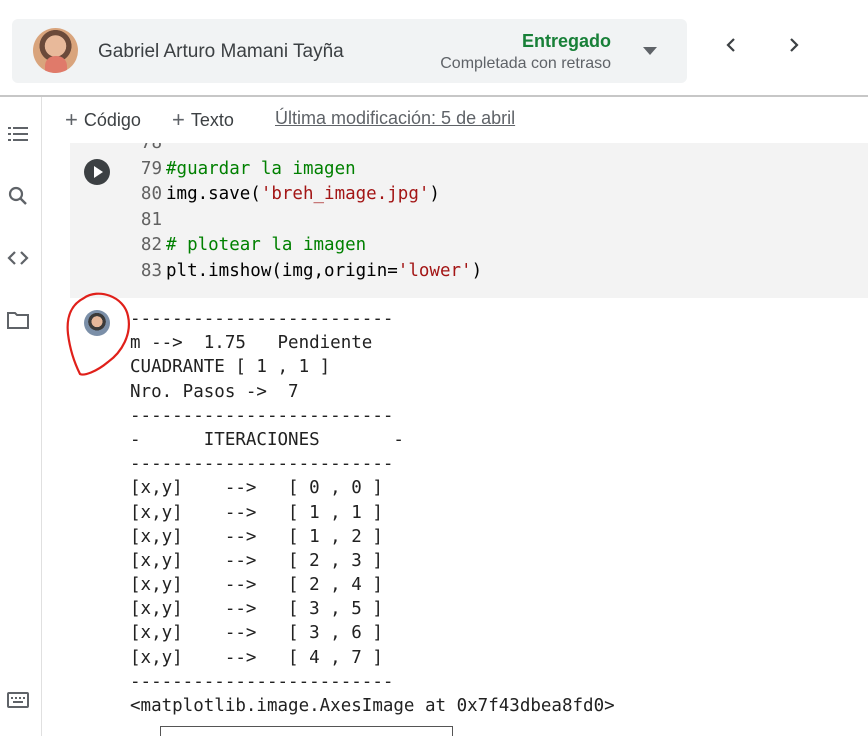 The image size is (868, 736). I want to click on red-circle-annotation, so click(98, 334).